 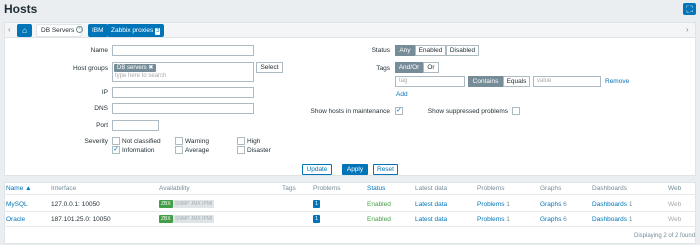 I want to click on severity-information-label: Information, so click(x=138, y=150).